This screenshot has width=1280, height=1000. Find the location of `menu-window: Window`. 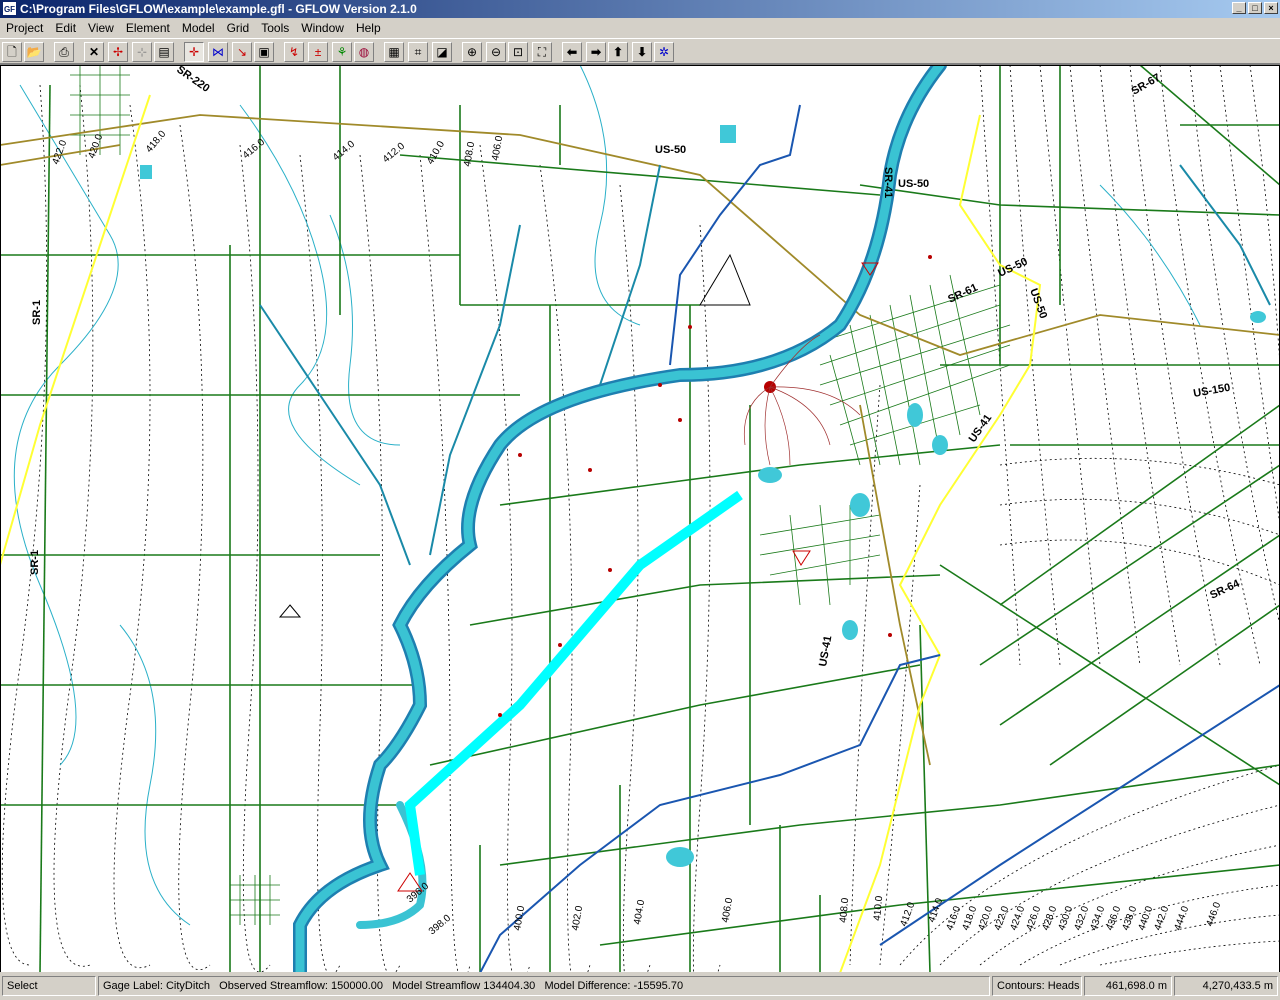

menu-window: Window is located at coordinates (322, 28).